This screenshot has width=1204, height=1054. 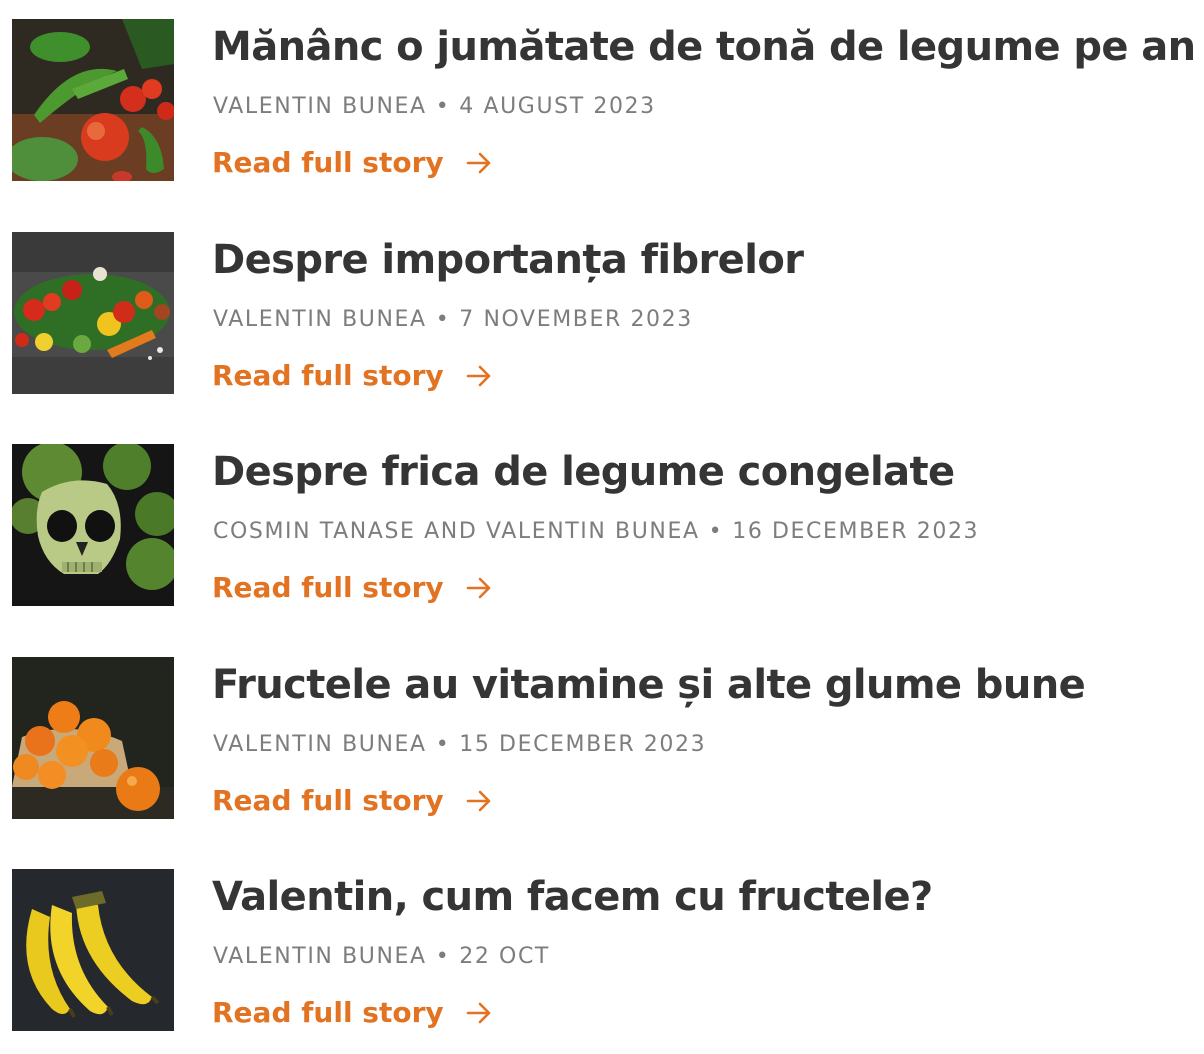 What do you see at coordinates (456, 531) in the screenshot?
I see `story-author: COSMIN TANASE AND VALENTIN BUNEA` at bounding box center [456, 531].